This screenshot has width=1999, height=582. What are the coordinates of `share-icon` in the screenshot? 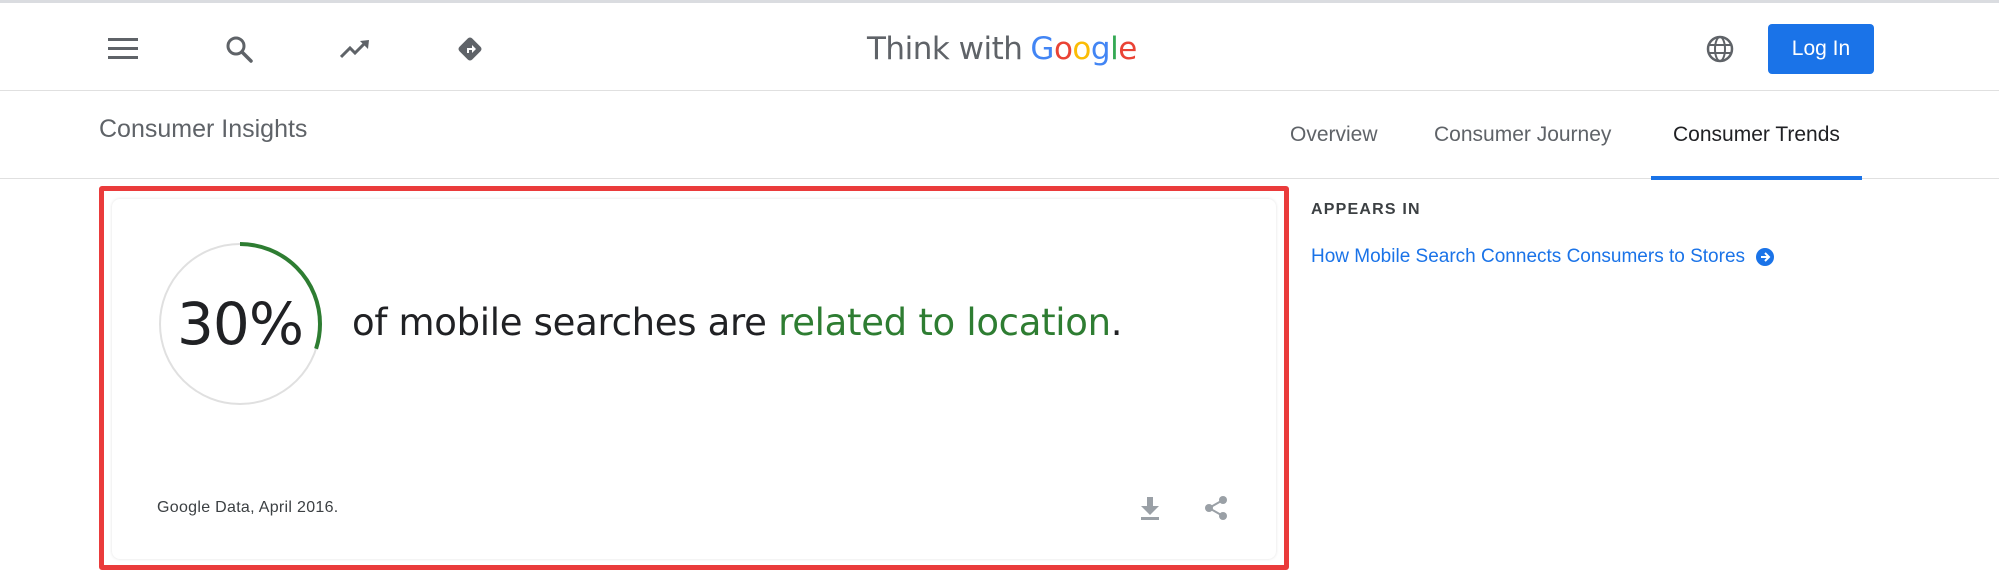 It's located at (1216, 508).